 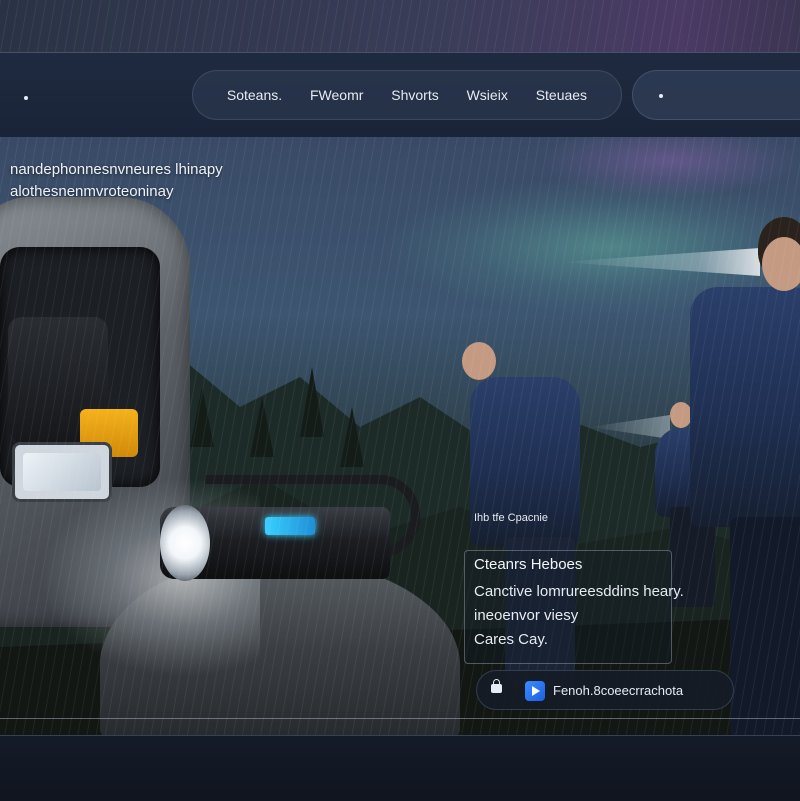 What do you see at coordinates (26, 98) in the screenshot?
I see `dot-logo-icon` at bounding box center [26, 98].